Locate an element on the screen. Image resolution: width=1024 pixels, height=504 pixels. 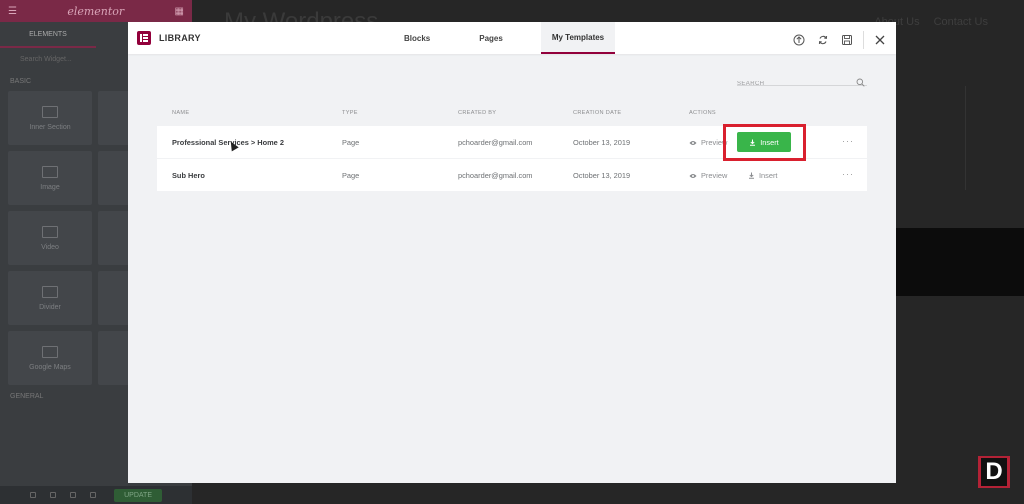
widget-google-maps: Google Maps is located at coordinates (50, 358).